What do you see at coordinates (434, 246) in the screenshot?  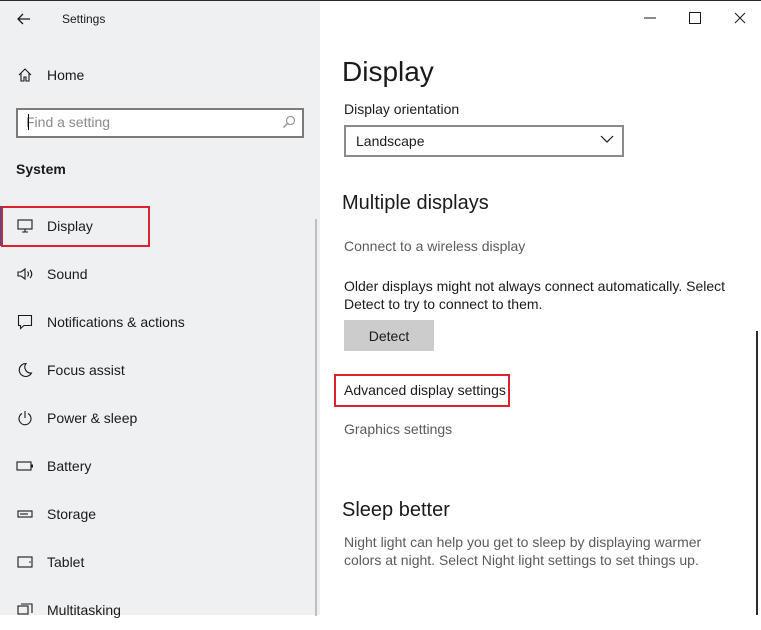 I see `wireless-display-link: Connect to a wireless display` at bounding box center [434, 246].